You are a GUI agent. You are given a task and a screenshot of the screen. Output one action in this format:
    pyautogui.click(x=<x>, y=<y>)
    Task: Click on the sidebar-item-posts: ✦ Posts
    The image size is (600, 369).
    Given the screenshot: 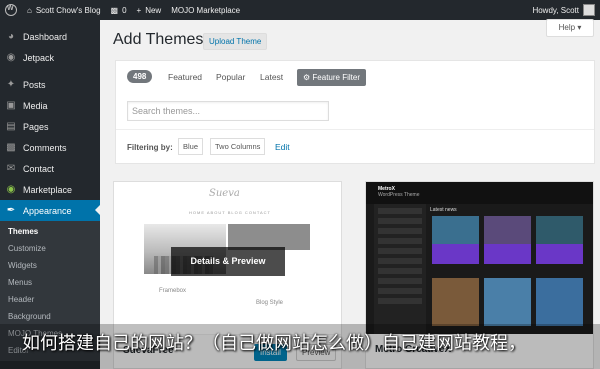 What is the action you would take?
    pyautogui.click(x=50, y=84)
    